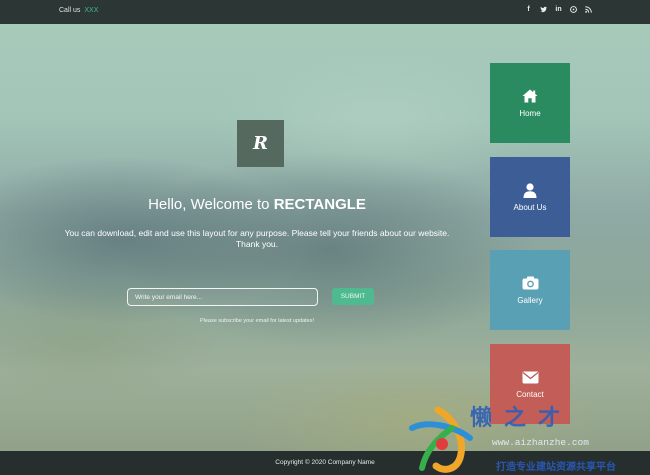 Image resolution: width=650 pixels, height=475 pixels. I want to click on facebook-icon: f, so click(528, 10).